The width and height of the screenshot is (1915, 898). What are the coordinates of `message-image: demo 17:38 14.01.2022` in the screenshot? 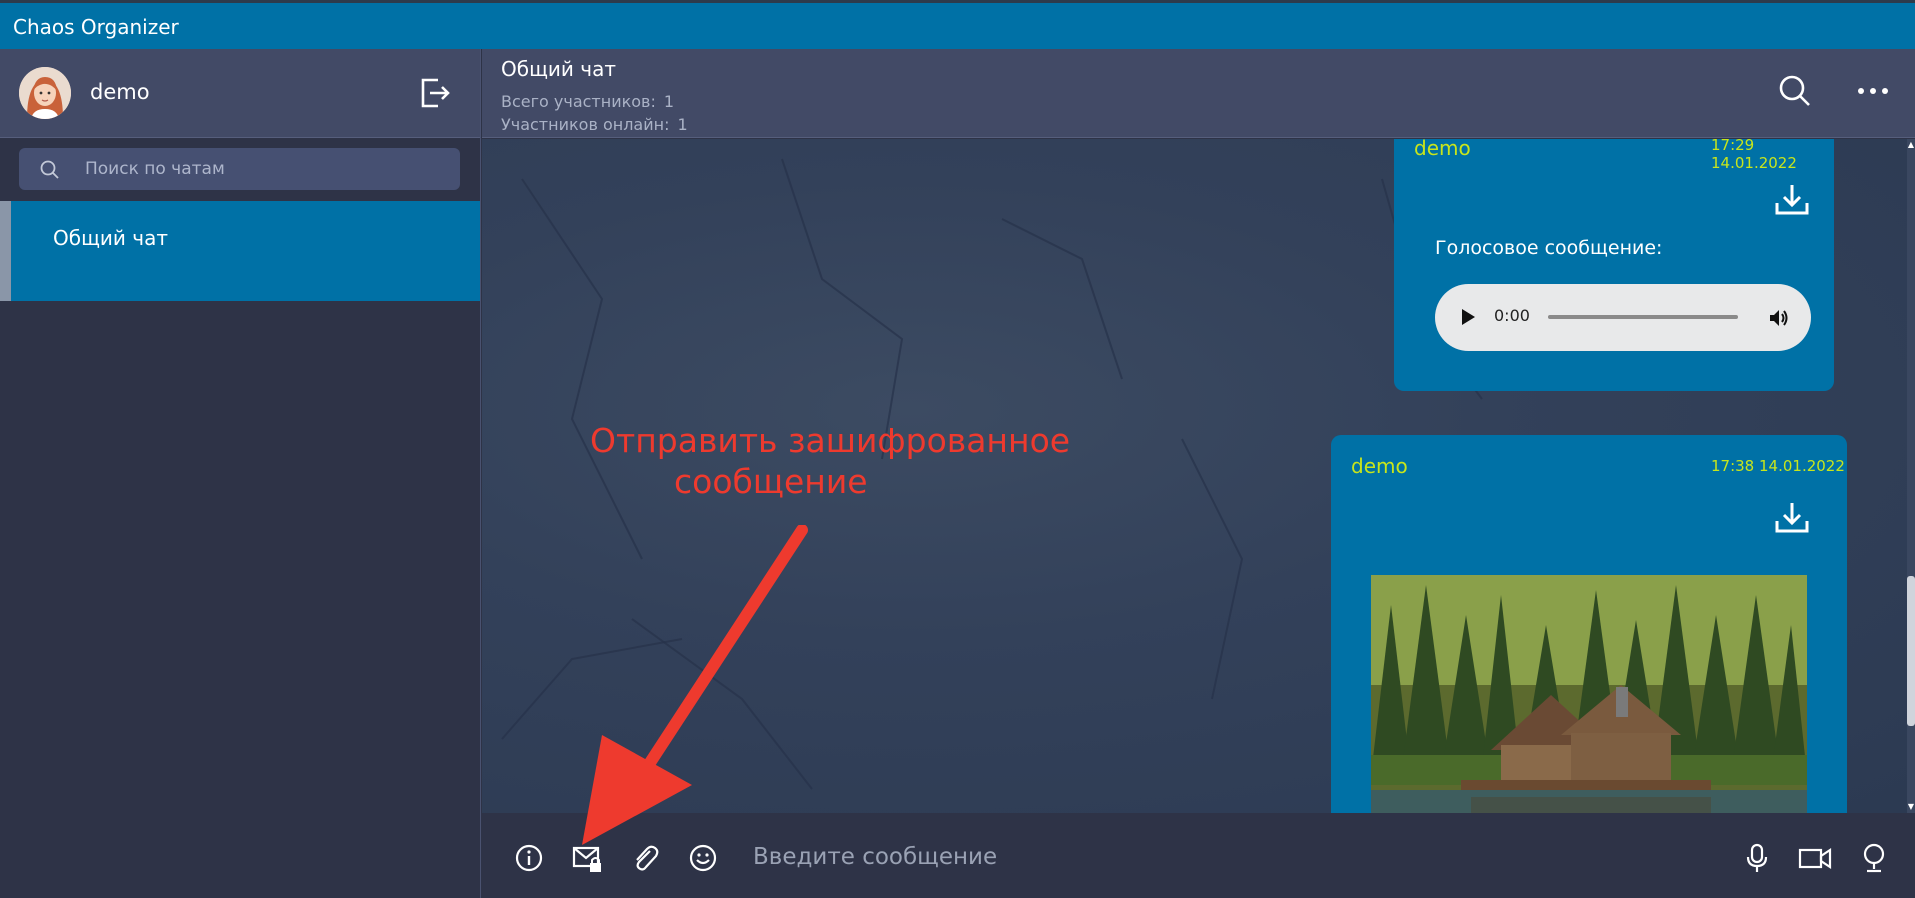 It's located at (1589, 624).